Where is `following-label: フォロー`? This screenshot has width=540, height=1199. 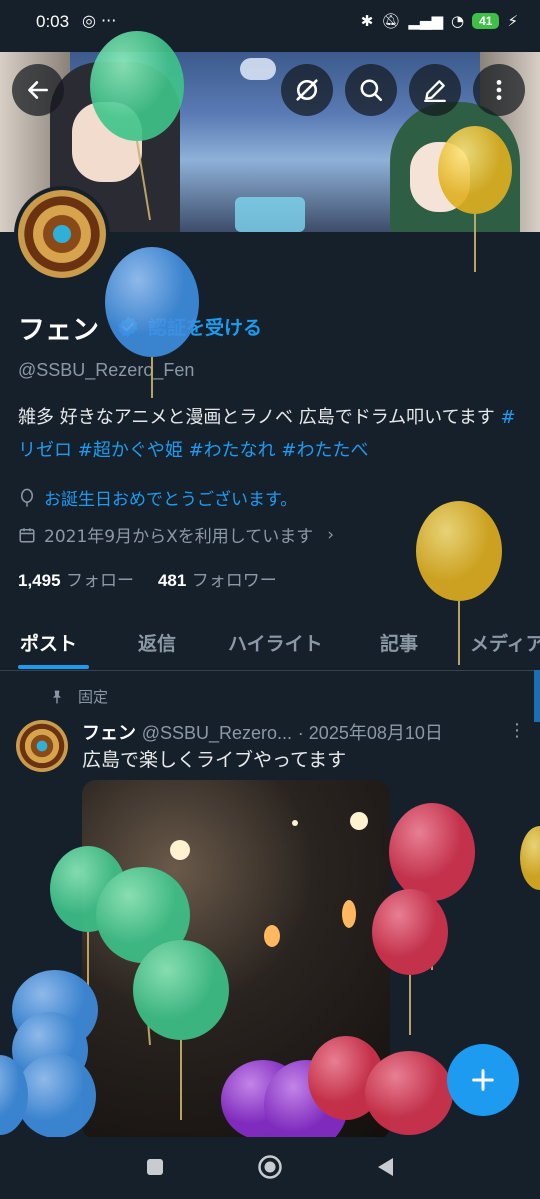
following-label: フォロー is located at coordinates (99, 581).